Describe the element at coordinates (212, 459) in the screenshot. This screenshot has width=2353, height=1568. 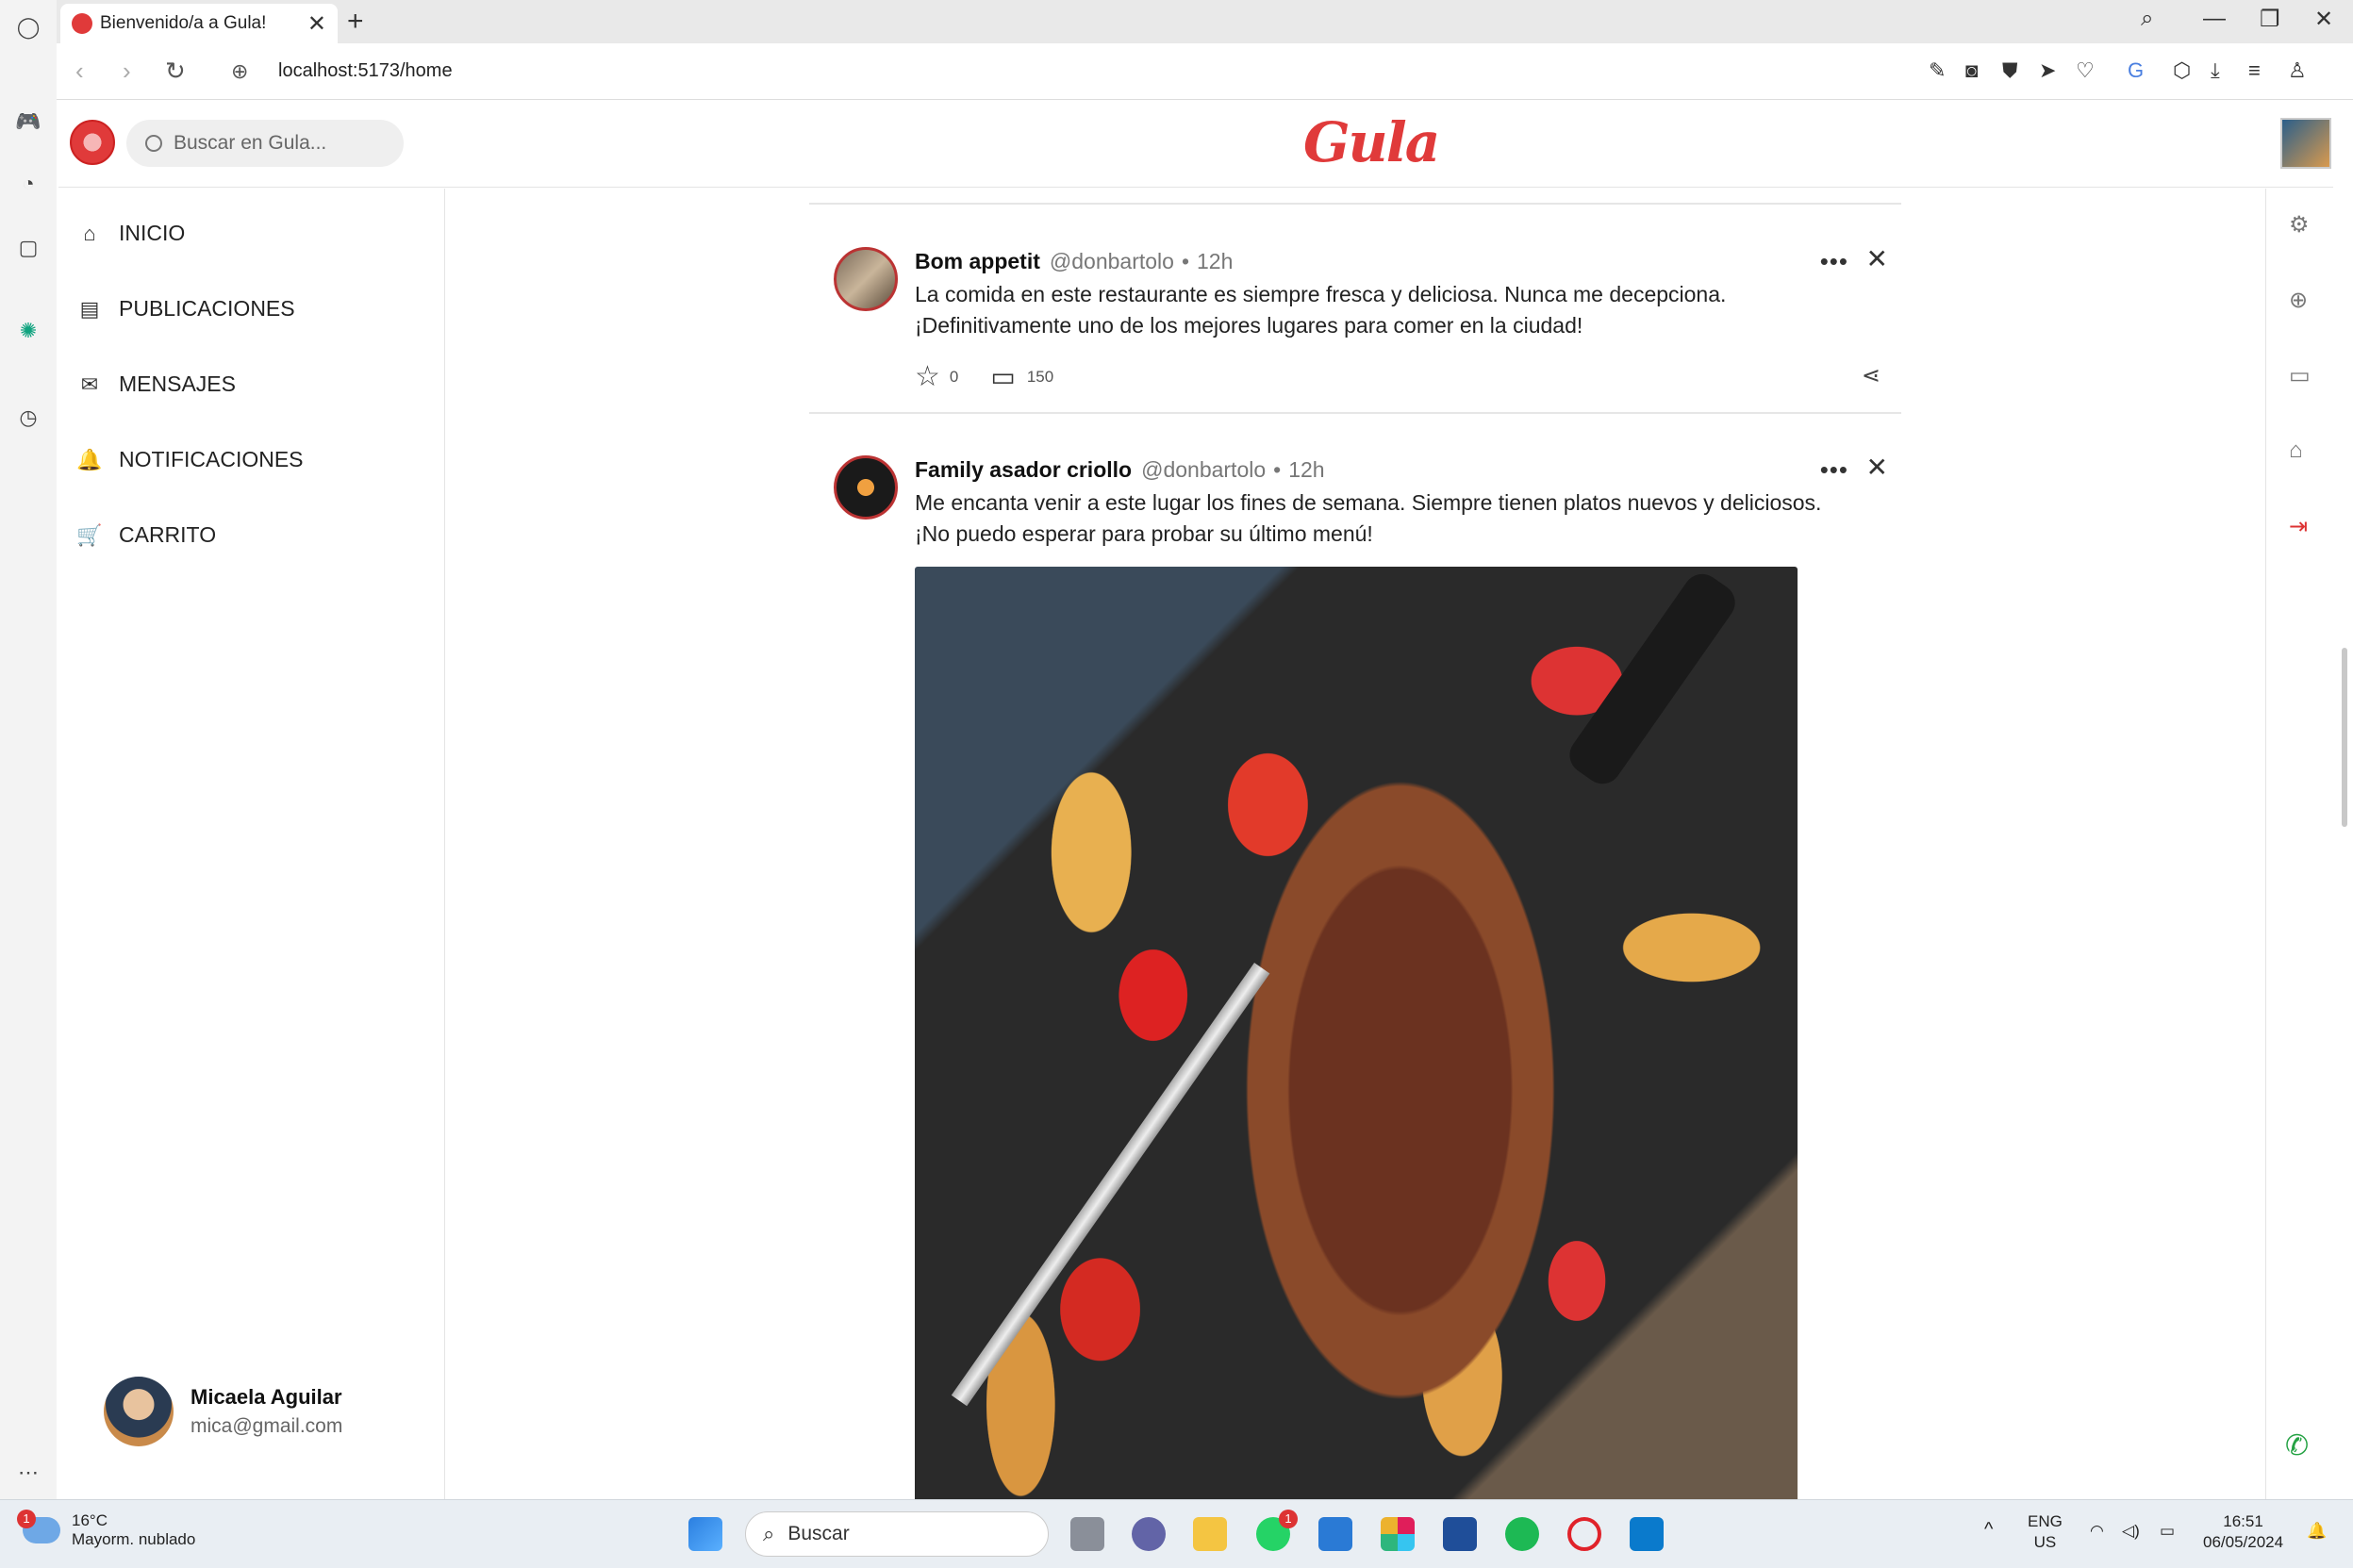
I see `nav-label: NOTIFICACIONES` at that location.